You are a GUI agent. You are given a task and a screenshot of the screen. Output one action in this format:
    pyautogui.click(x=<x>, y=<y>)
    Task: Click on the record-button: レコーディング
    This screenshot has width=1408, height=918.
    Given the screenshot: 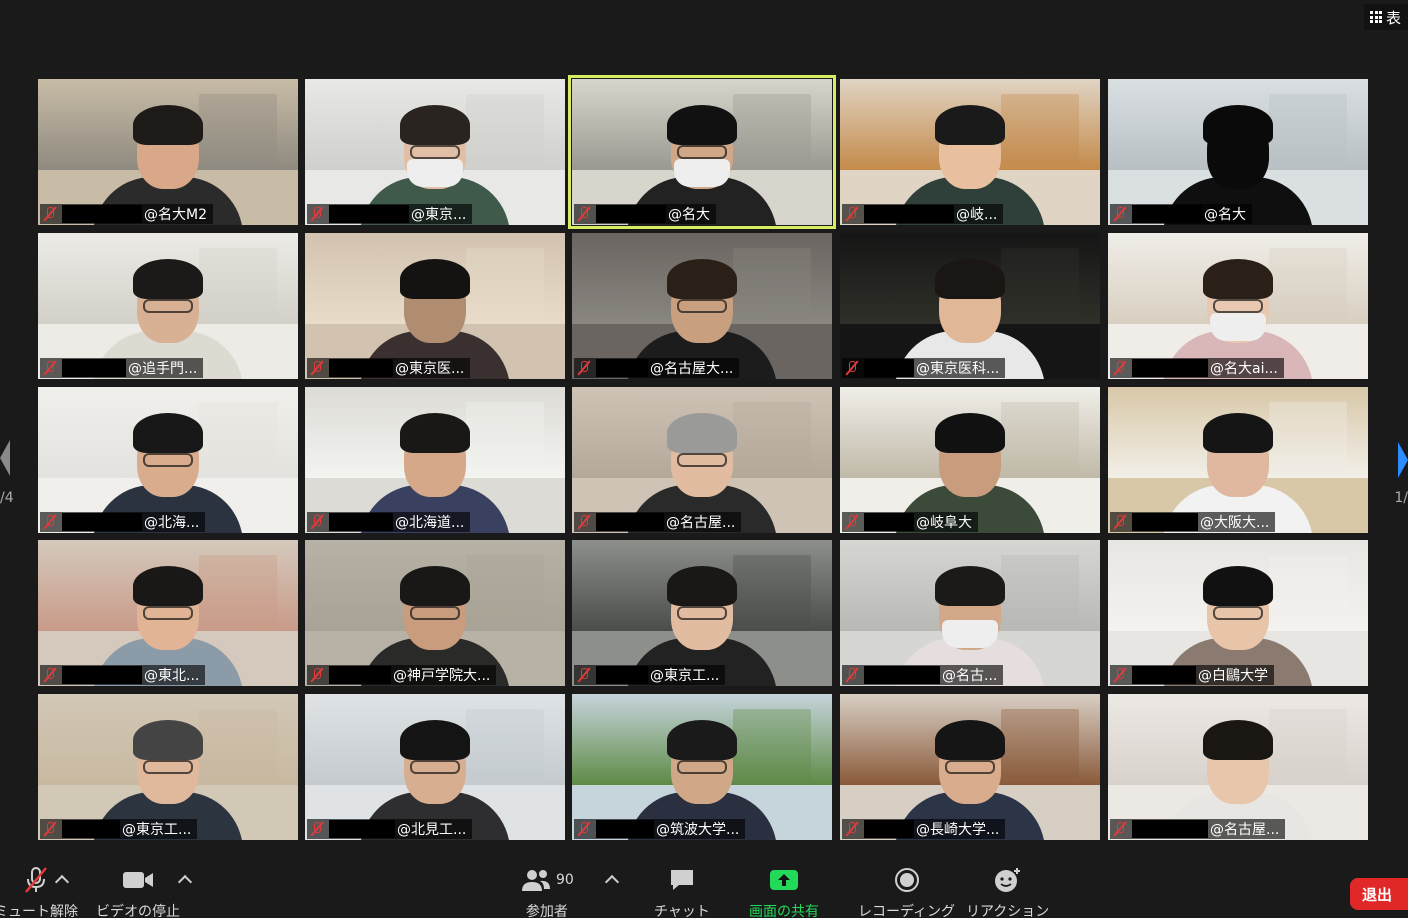 What is the action you would take?
    pyautogui.click(x=906, y=890)
    